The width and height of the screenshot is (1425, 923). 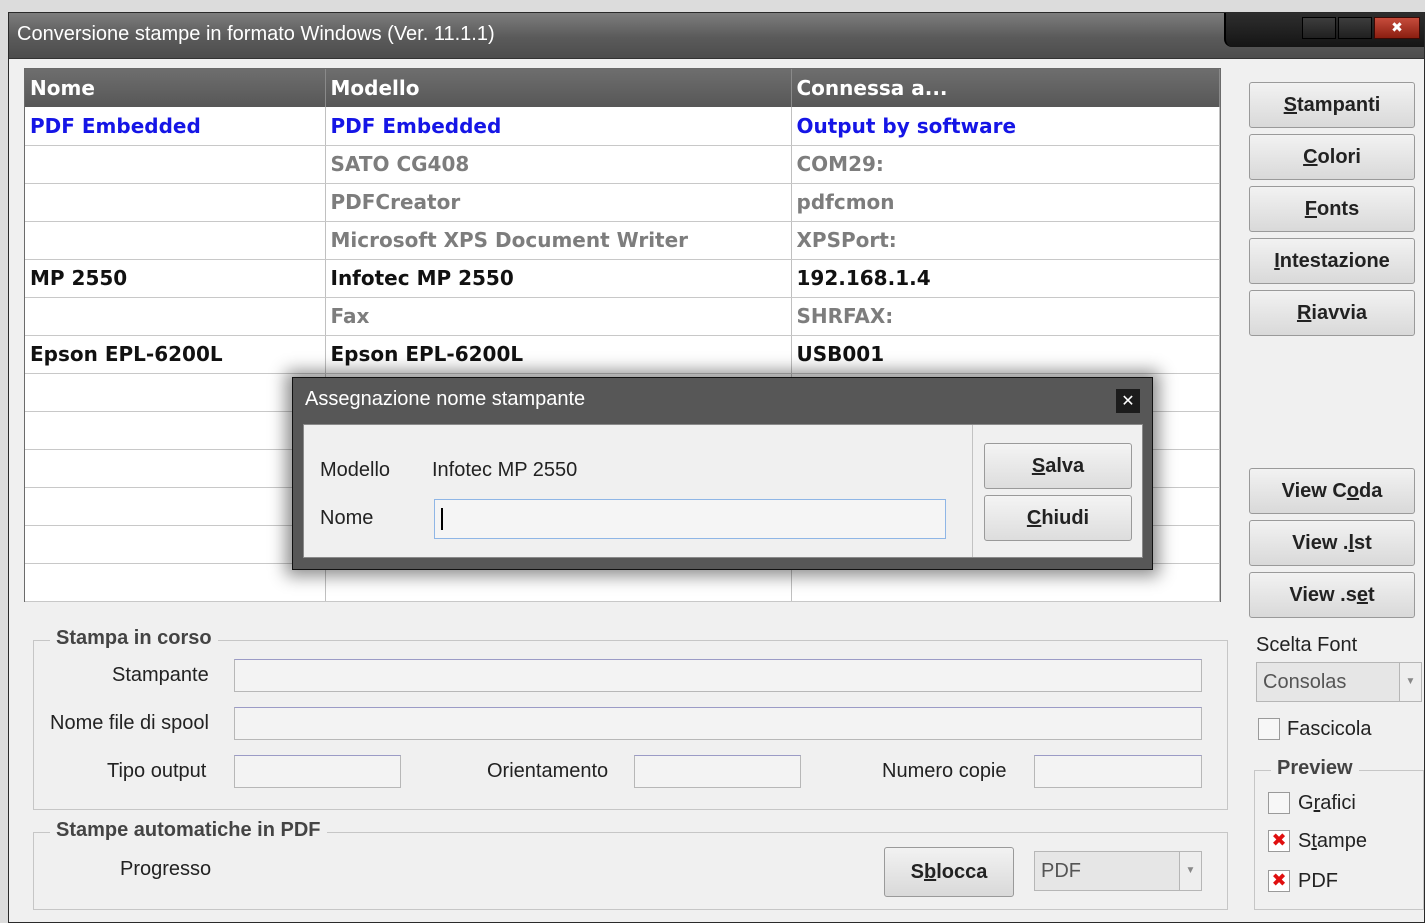 I want to click on view-coda-button: View Coda, so click(x=1332, y=491).